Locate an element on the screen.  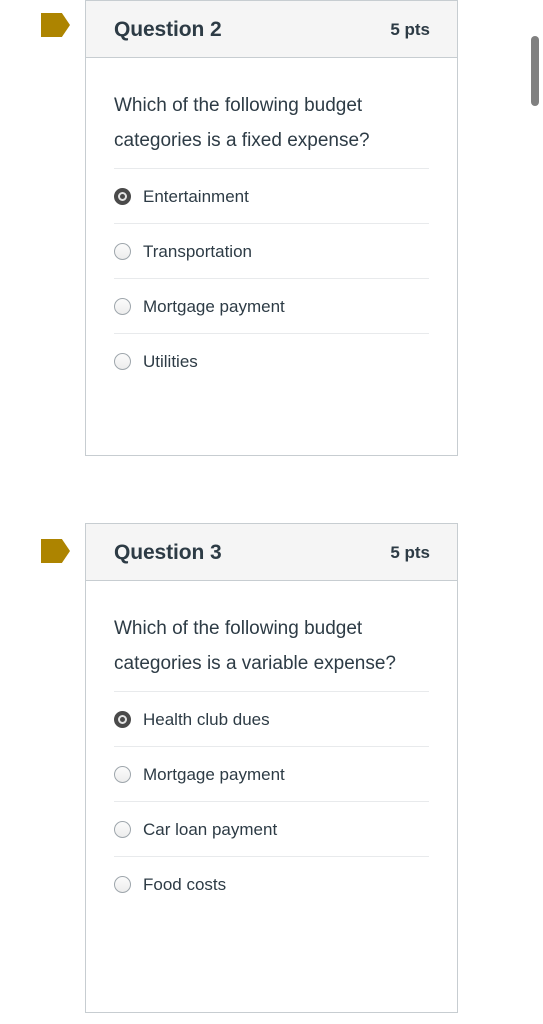
question-title: Question 3 is located at coordinates (168, 552).